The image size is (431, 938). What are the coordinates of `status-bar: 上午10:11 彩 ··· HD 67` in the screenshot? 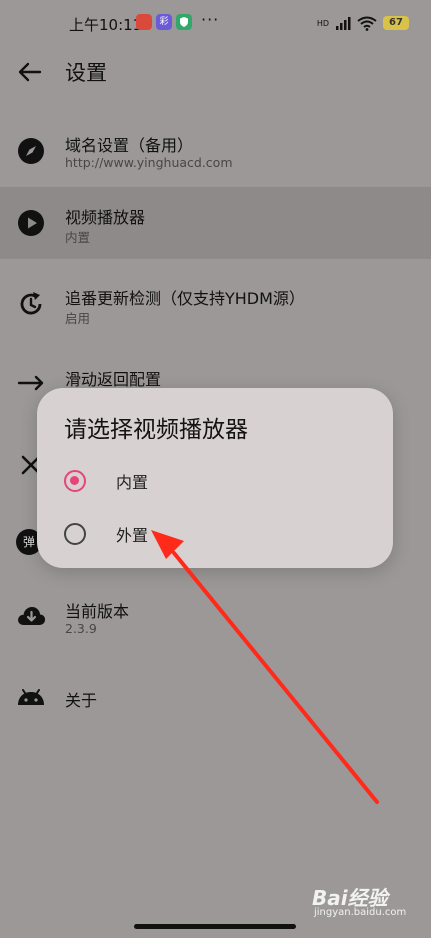 It's located at (215, 23).